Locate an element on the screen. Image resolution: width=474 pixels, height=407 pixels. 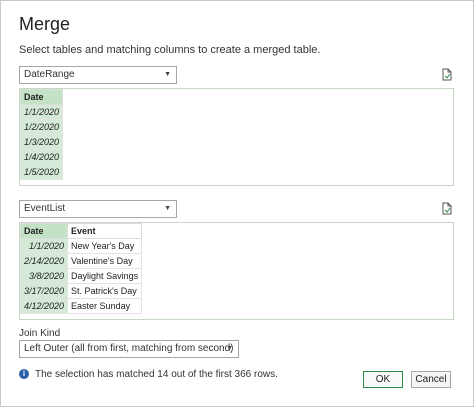
column-header-event: Event is located at coordinates (105, 231).